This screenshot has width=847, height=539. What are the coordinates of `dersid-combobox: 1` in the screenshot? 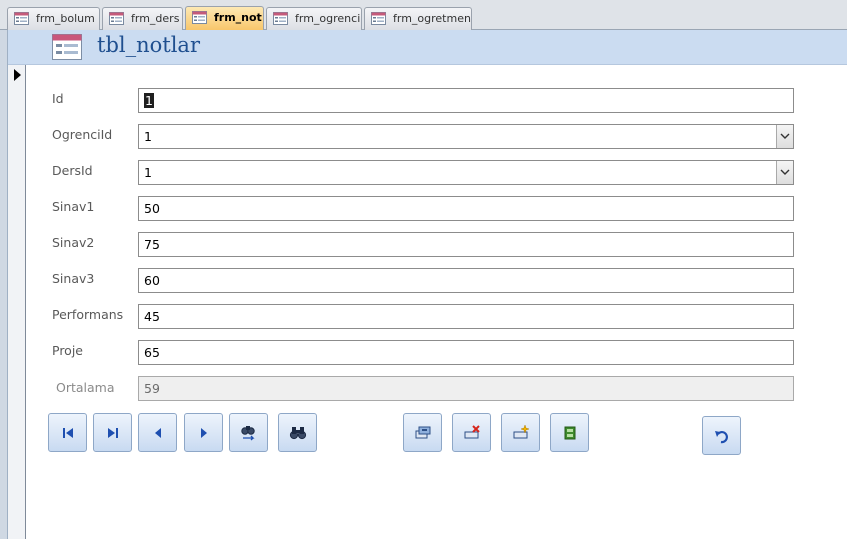 It's located at (466, 172).